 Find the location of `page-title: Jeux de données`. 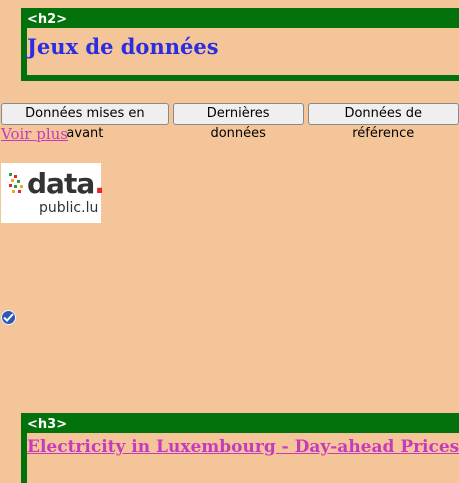

page-title: Jeux de données is located at coordinates (123, 46).